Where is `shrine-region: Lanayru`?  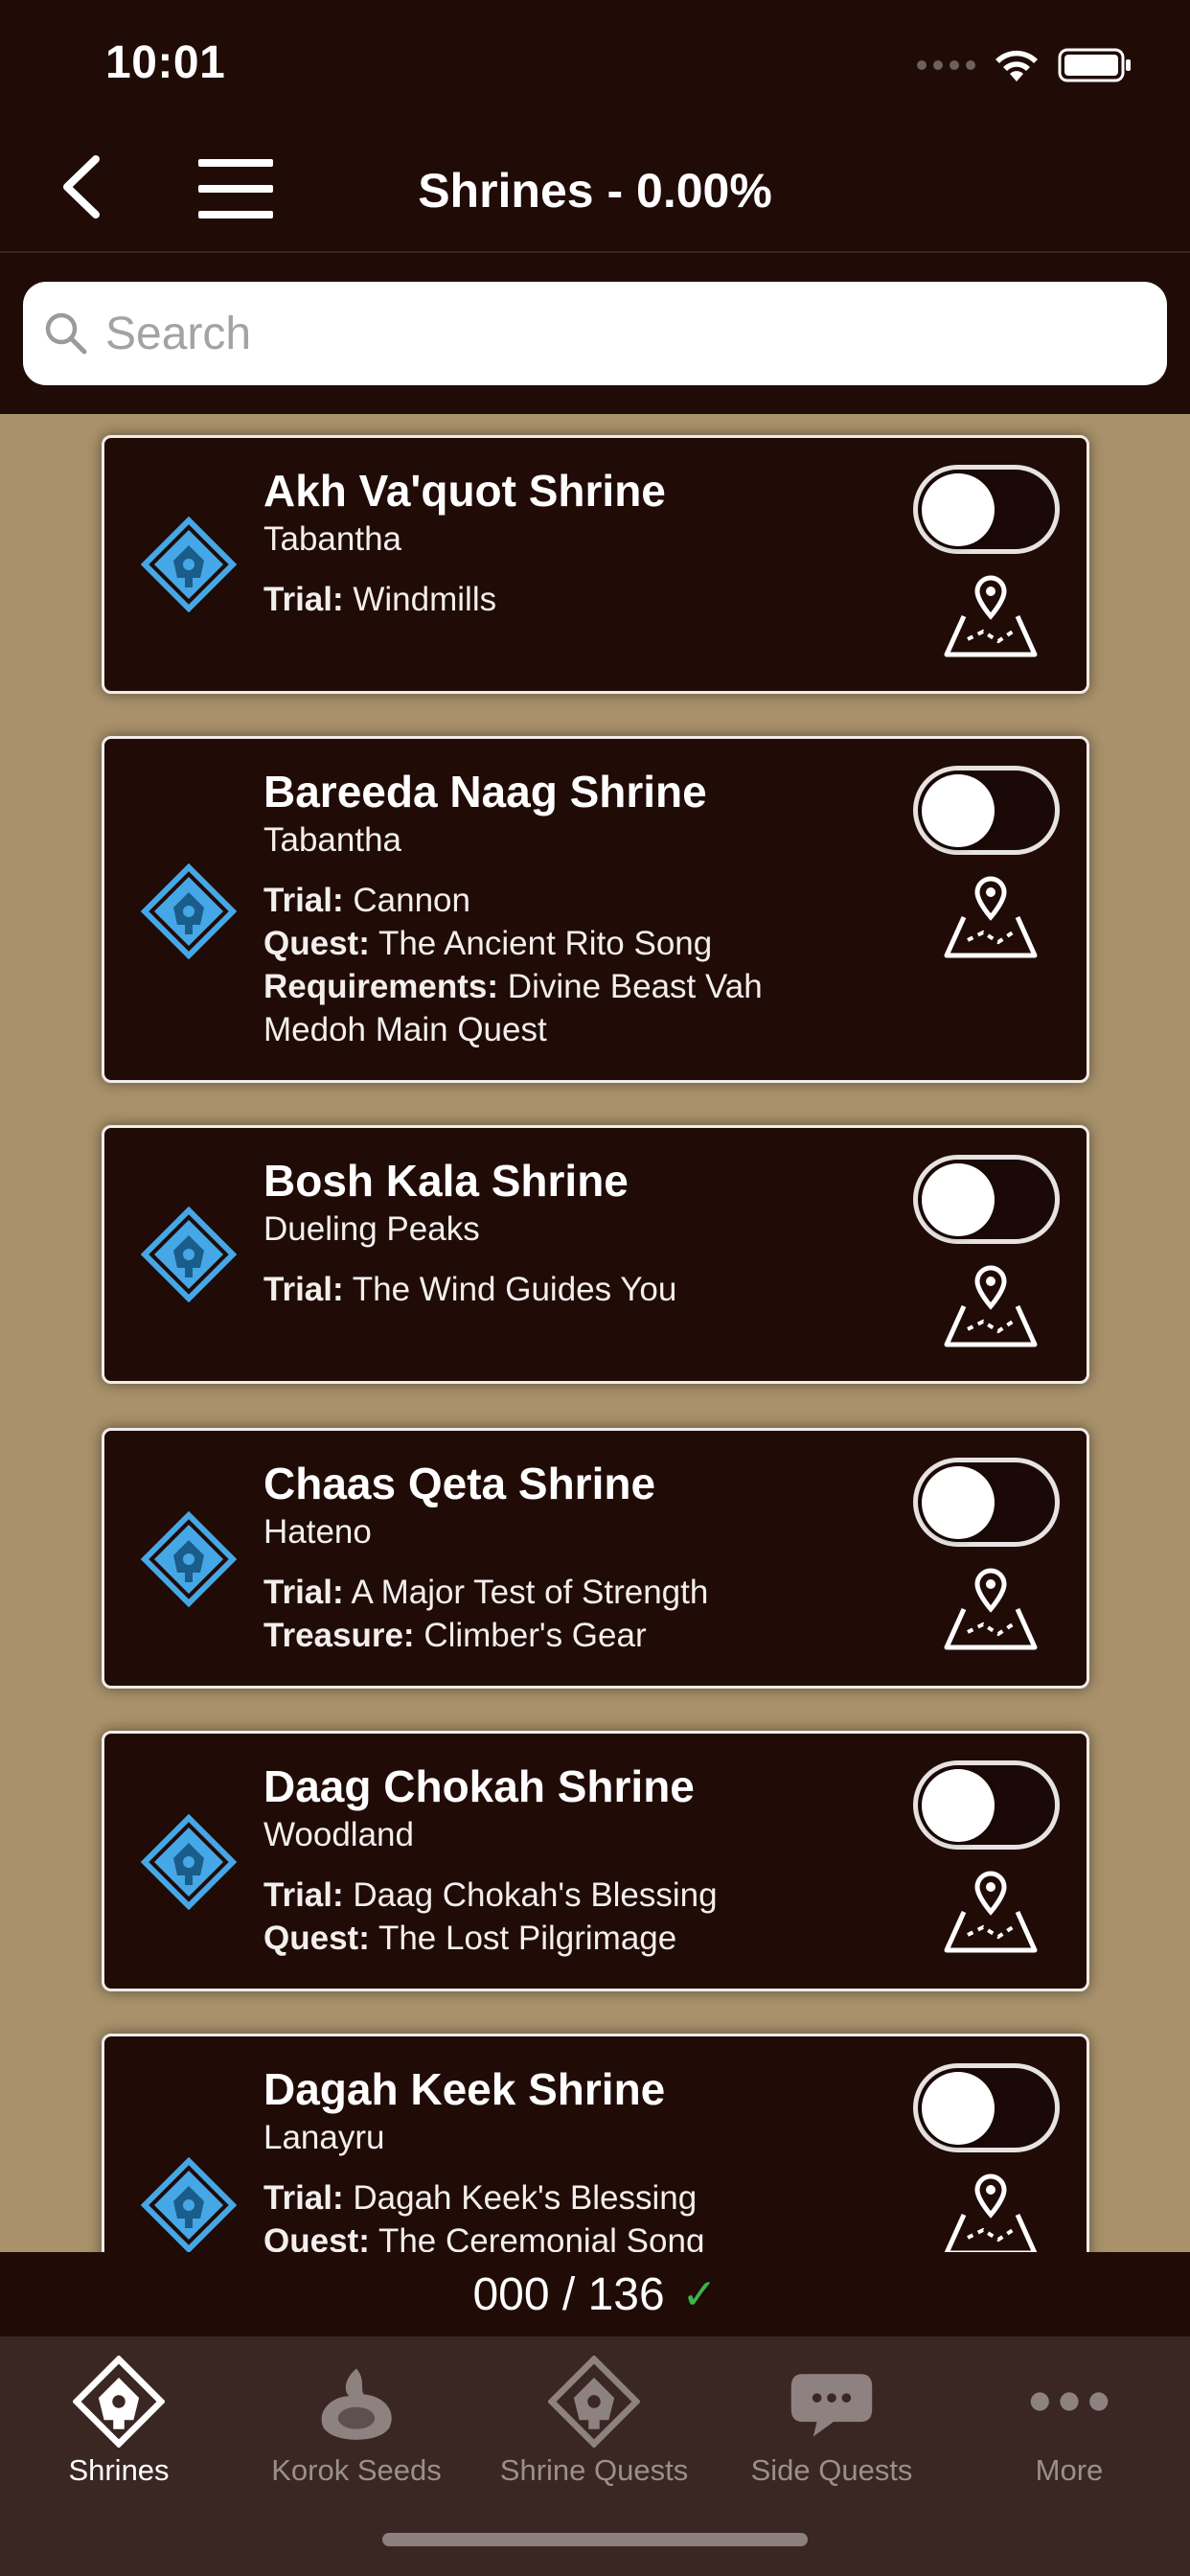
shrine-region: Lanayru is located at coordinates (324, 2137).